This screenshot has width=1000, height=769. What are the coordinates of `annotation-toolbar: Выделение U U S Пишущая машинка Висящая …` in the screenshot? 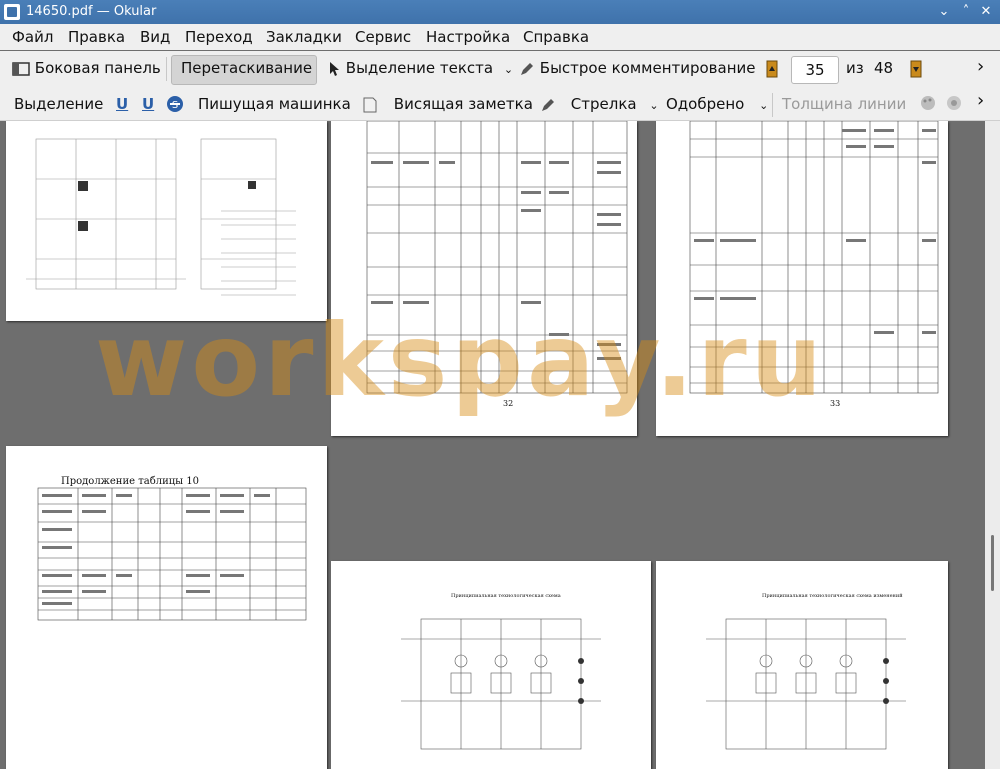 It's located at (500, 104).